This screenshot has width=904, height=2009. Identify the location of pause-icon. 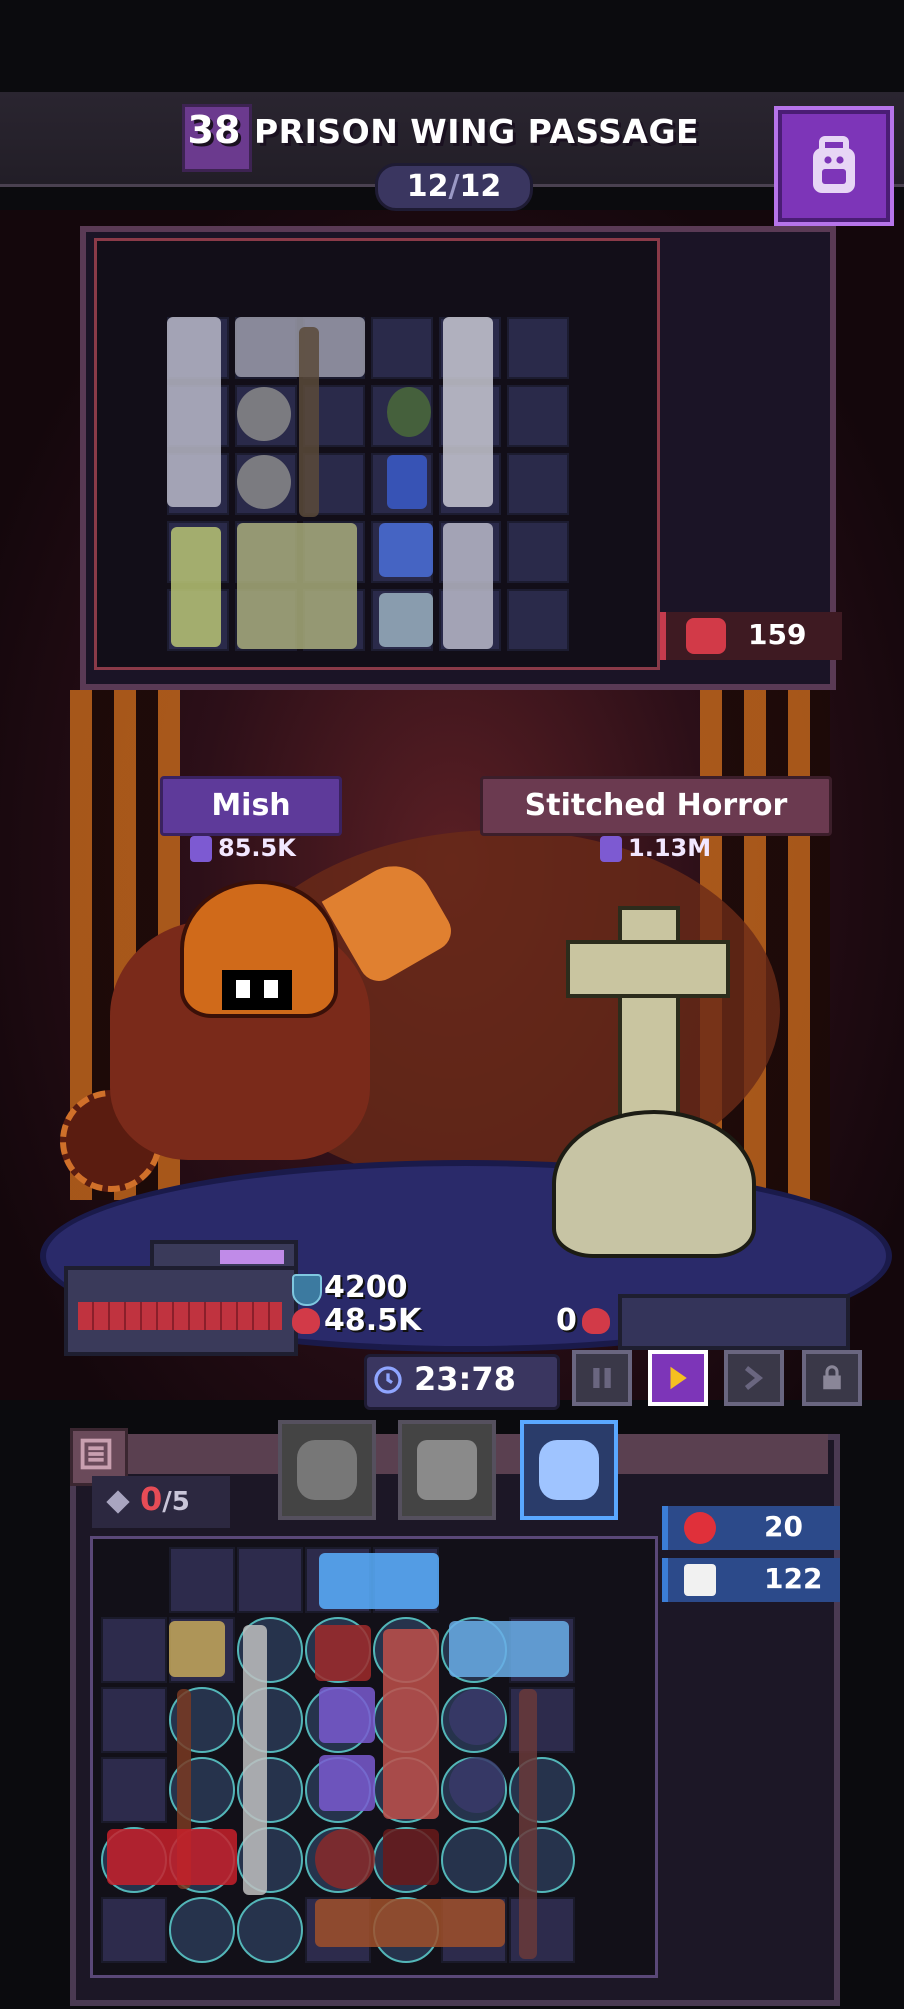
(602, 1378).